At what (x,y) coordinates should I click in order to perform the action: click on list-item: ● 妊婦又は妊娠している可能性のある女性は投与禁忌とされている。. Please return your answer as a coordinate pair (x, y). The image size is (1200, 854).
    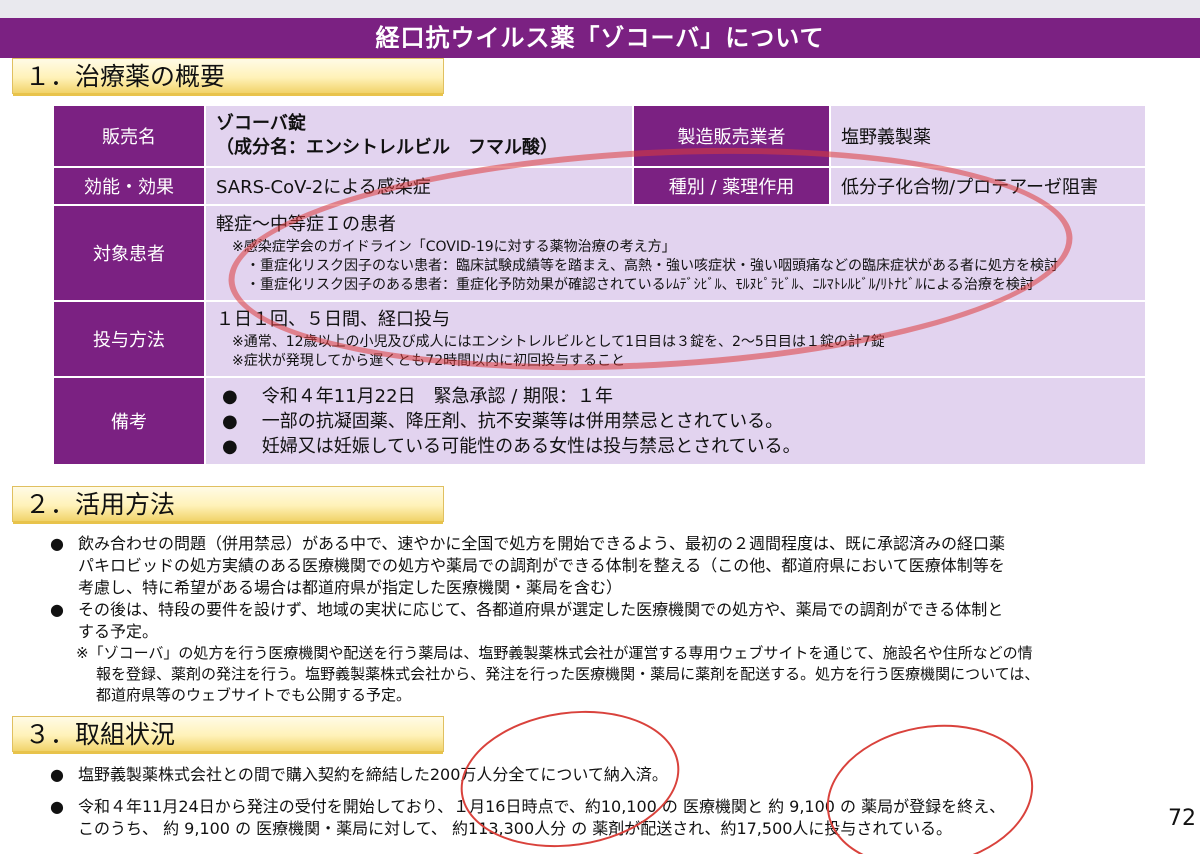
    Looking at the image, I should click on (511, 446).